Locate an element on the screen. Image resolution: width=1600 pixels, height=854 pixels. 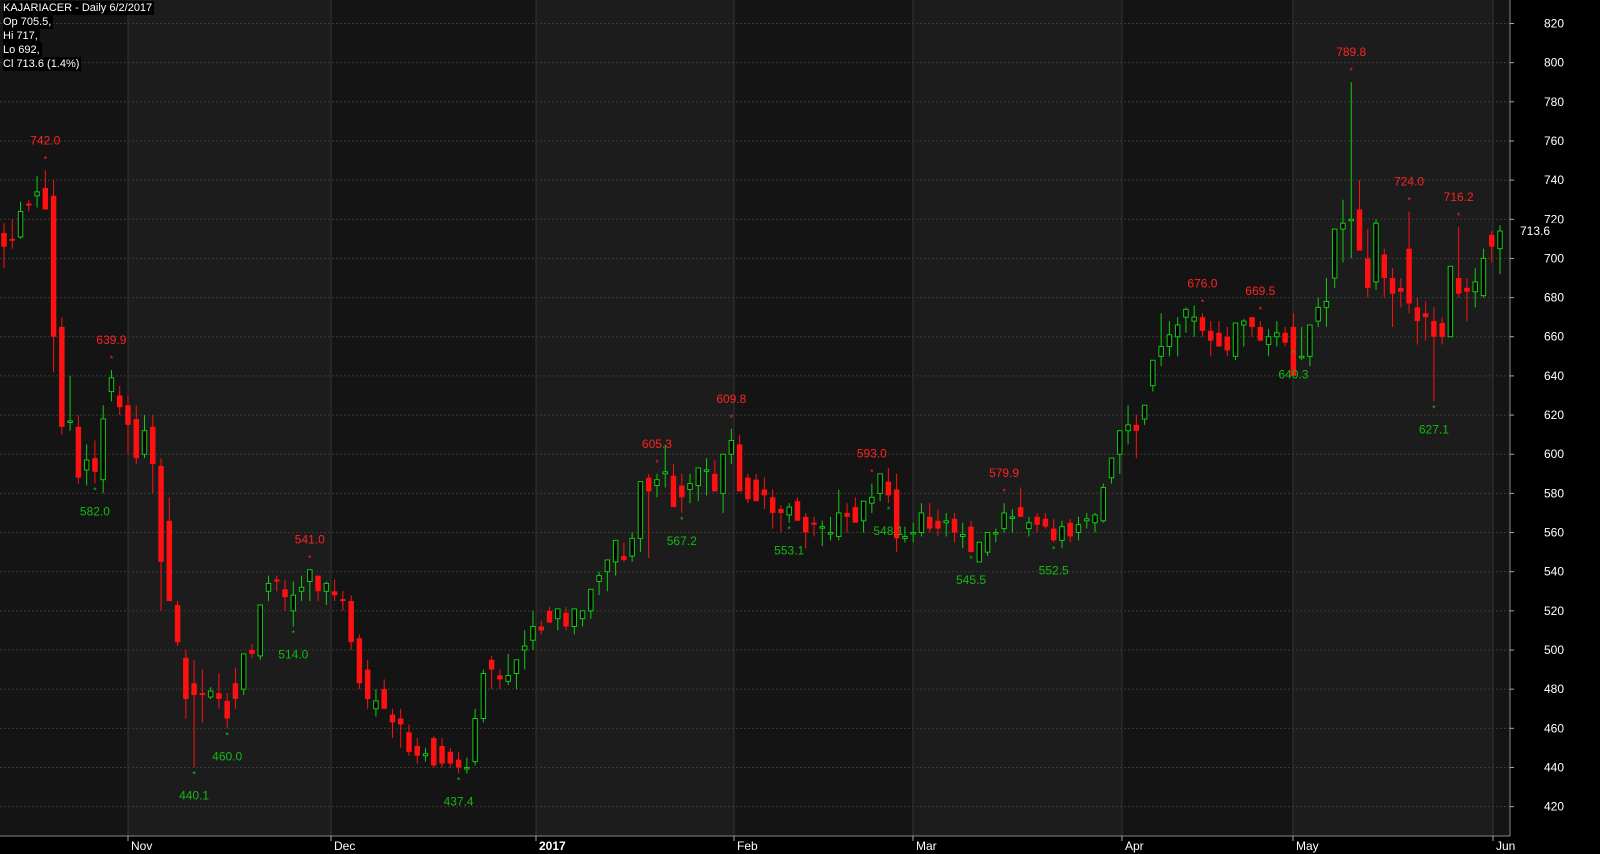
month-band is located at coordinates (1393, 418).